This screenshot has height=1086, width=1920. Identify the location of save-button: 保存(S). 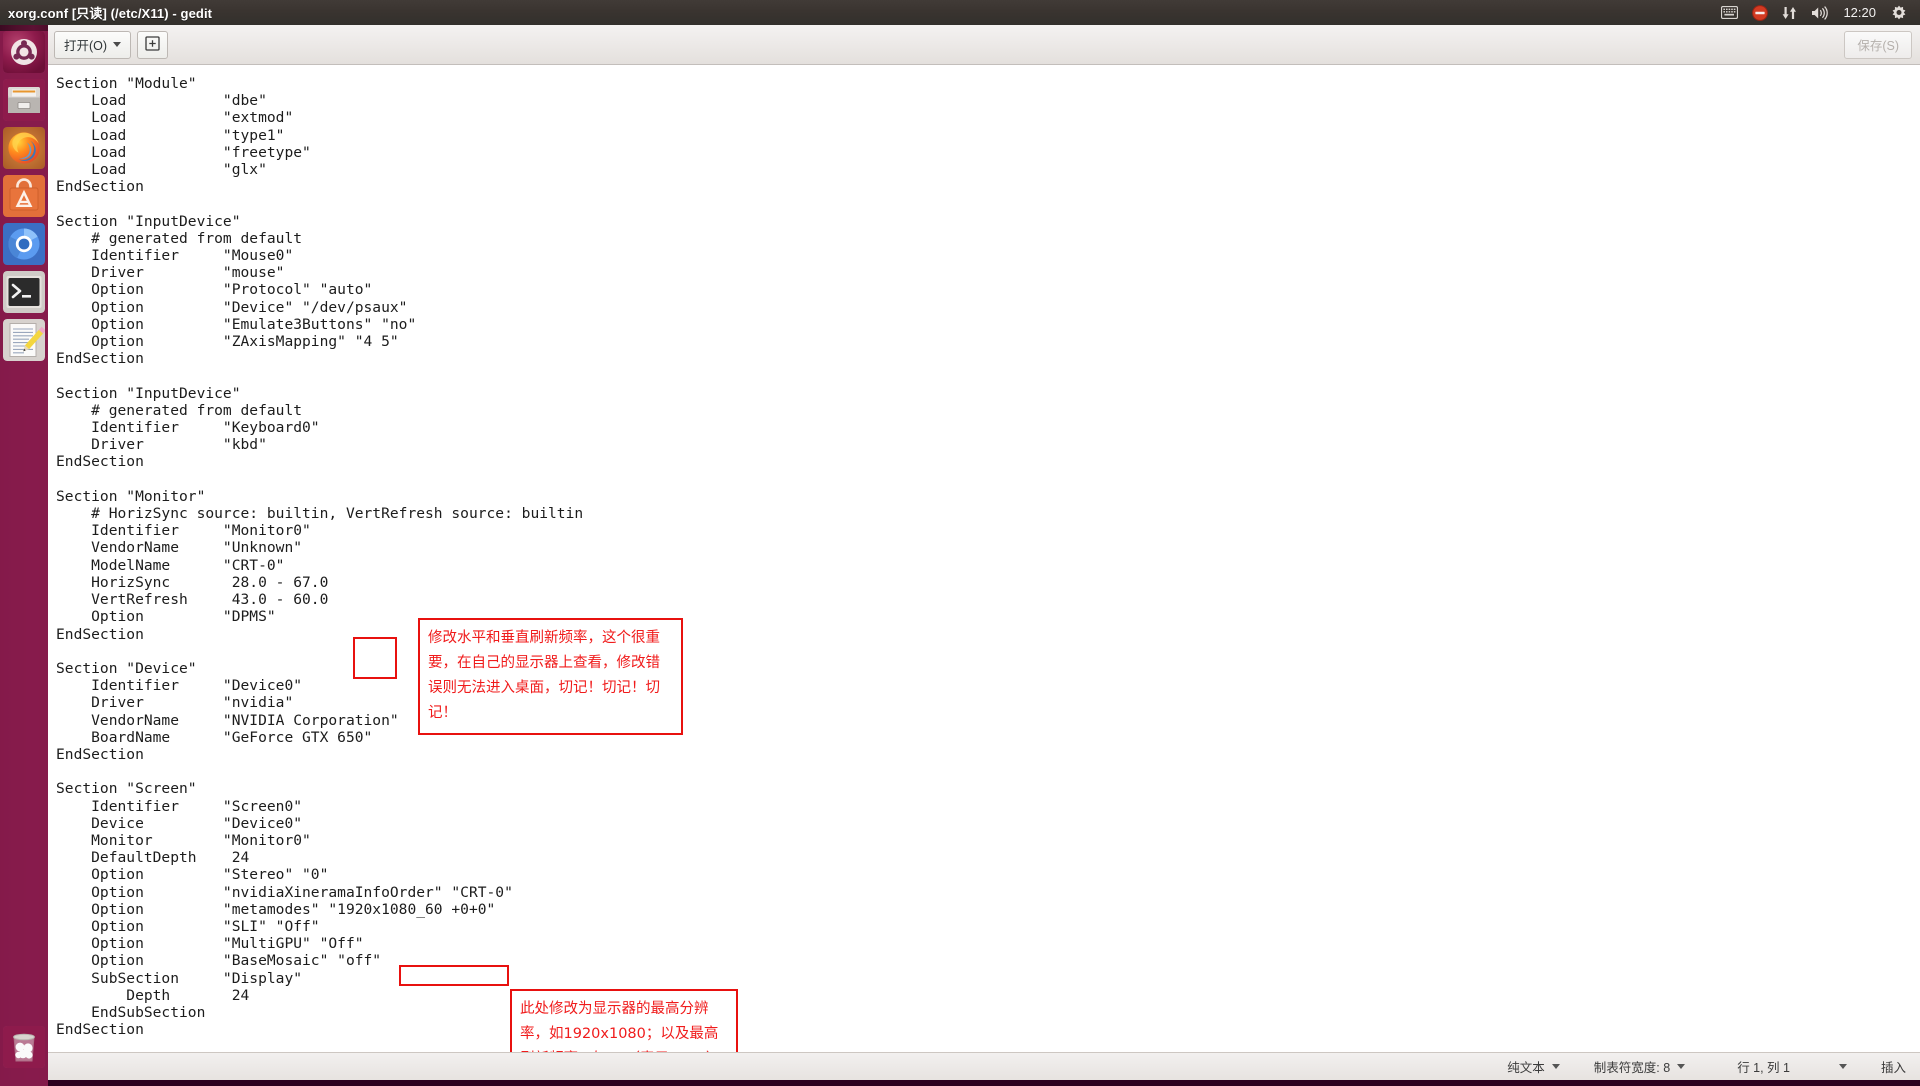
(1878, 44).